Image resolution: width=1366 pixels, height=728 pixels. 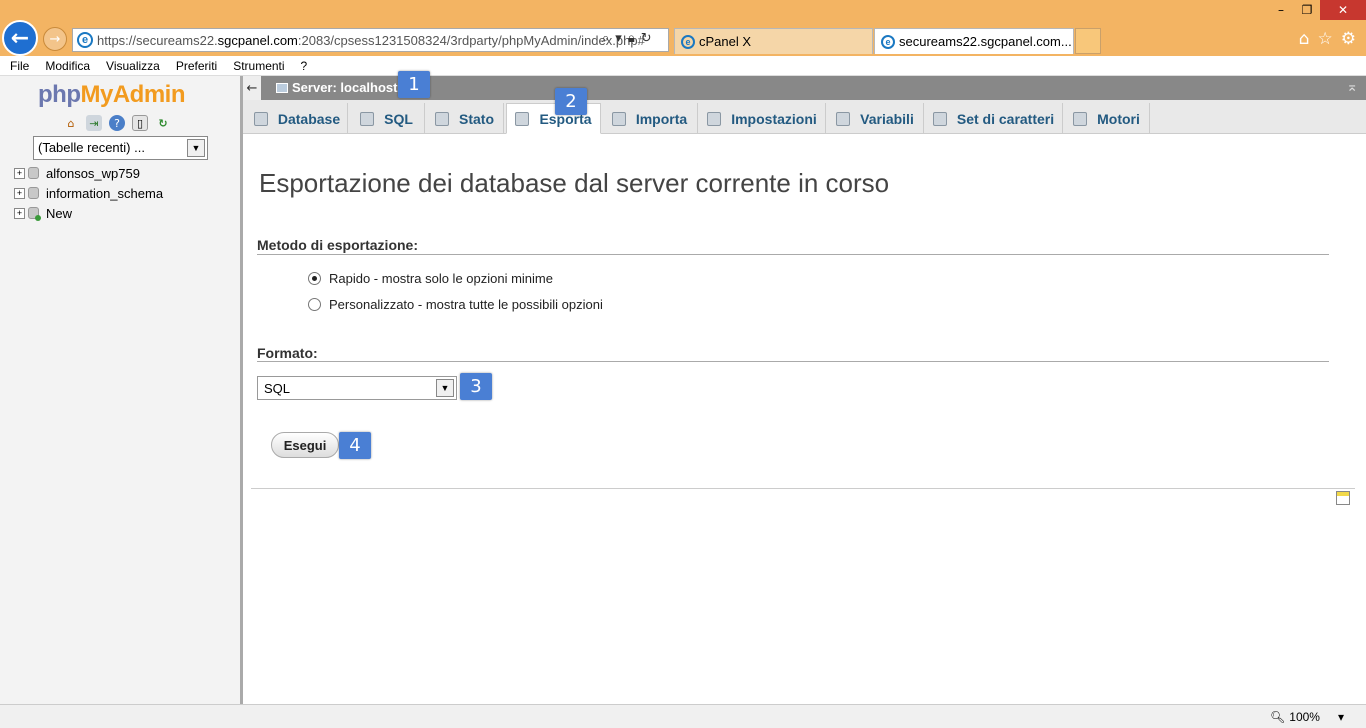 What do you see at coordinates (1281, 10) in the screenshot?
I see `minimize-button: –` at bounding box center [1281, 10].